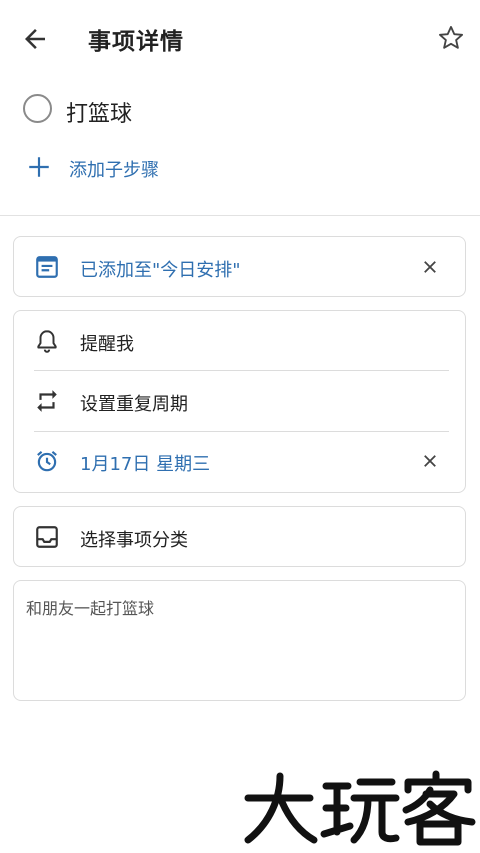 The width and height of the screenshot is (480, 853). I want to click on category-label: 选择事项分类, so click(134, 540).